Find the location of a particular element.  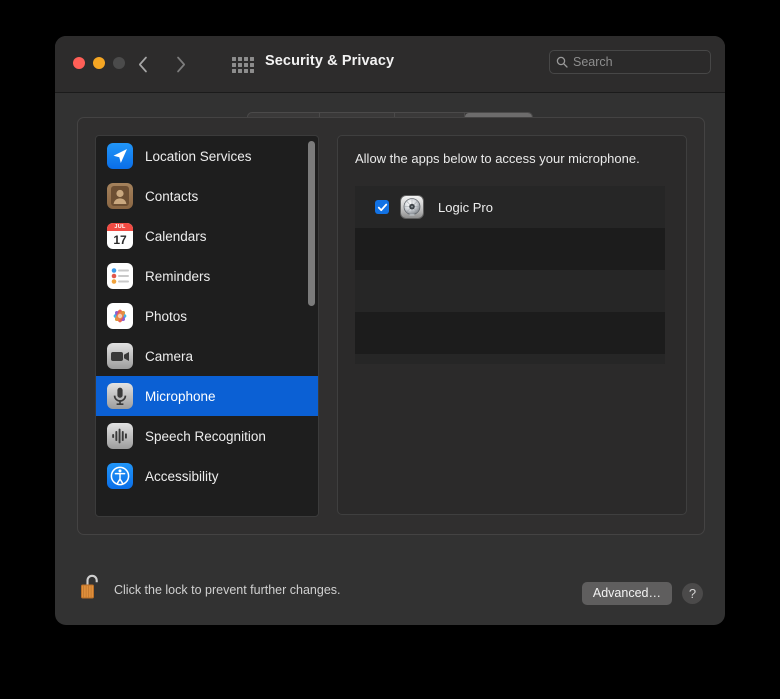

sidebar-item-label: Speech Recognition is located at coordinates (205, 436).